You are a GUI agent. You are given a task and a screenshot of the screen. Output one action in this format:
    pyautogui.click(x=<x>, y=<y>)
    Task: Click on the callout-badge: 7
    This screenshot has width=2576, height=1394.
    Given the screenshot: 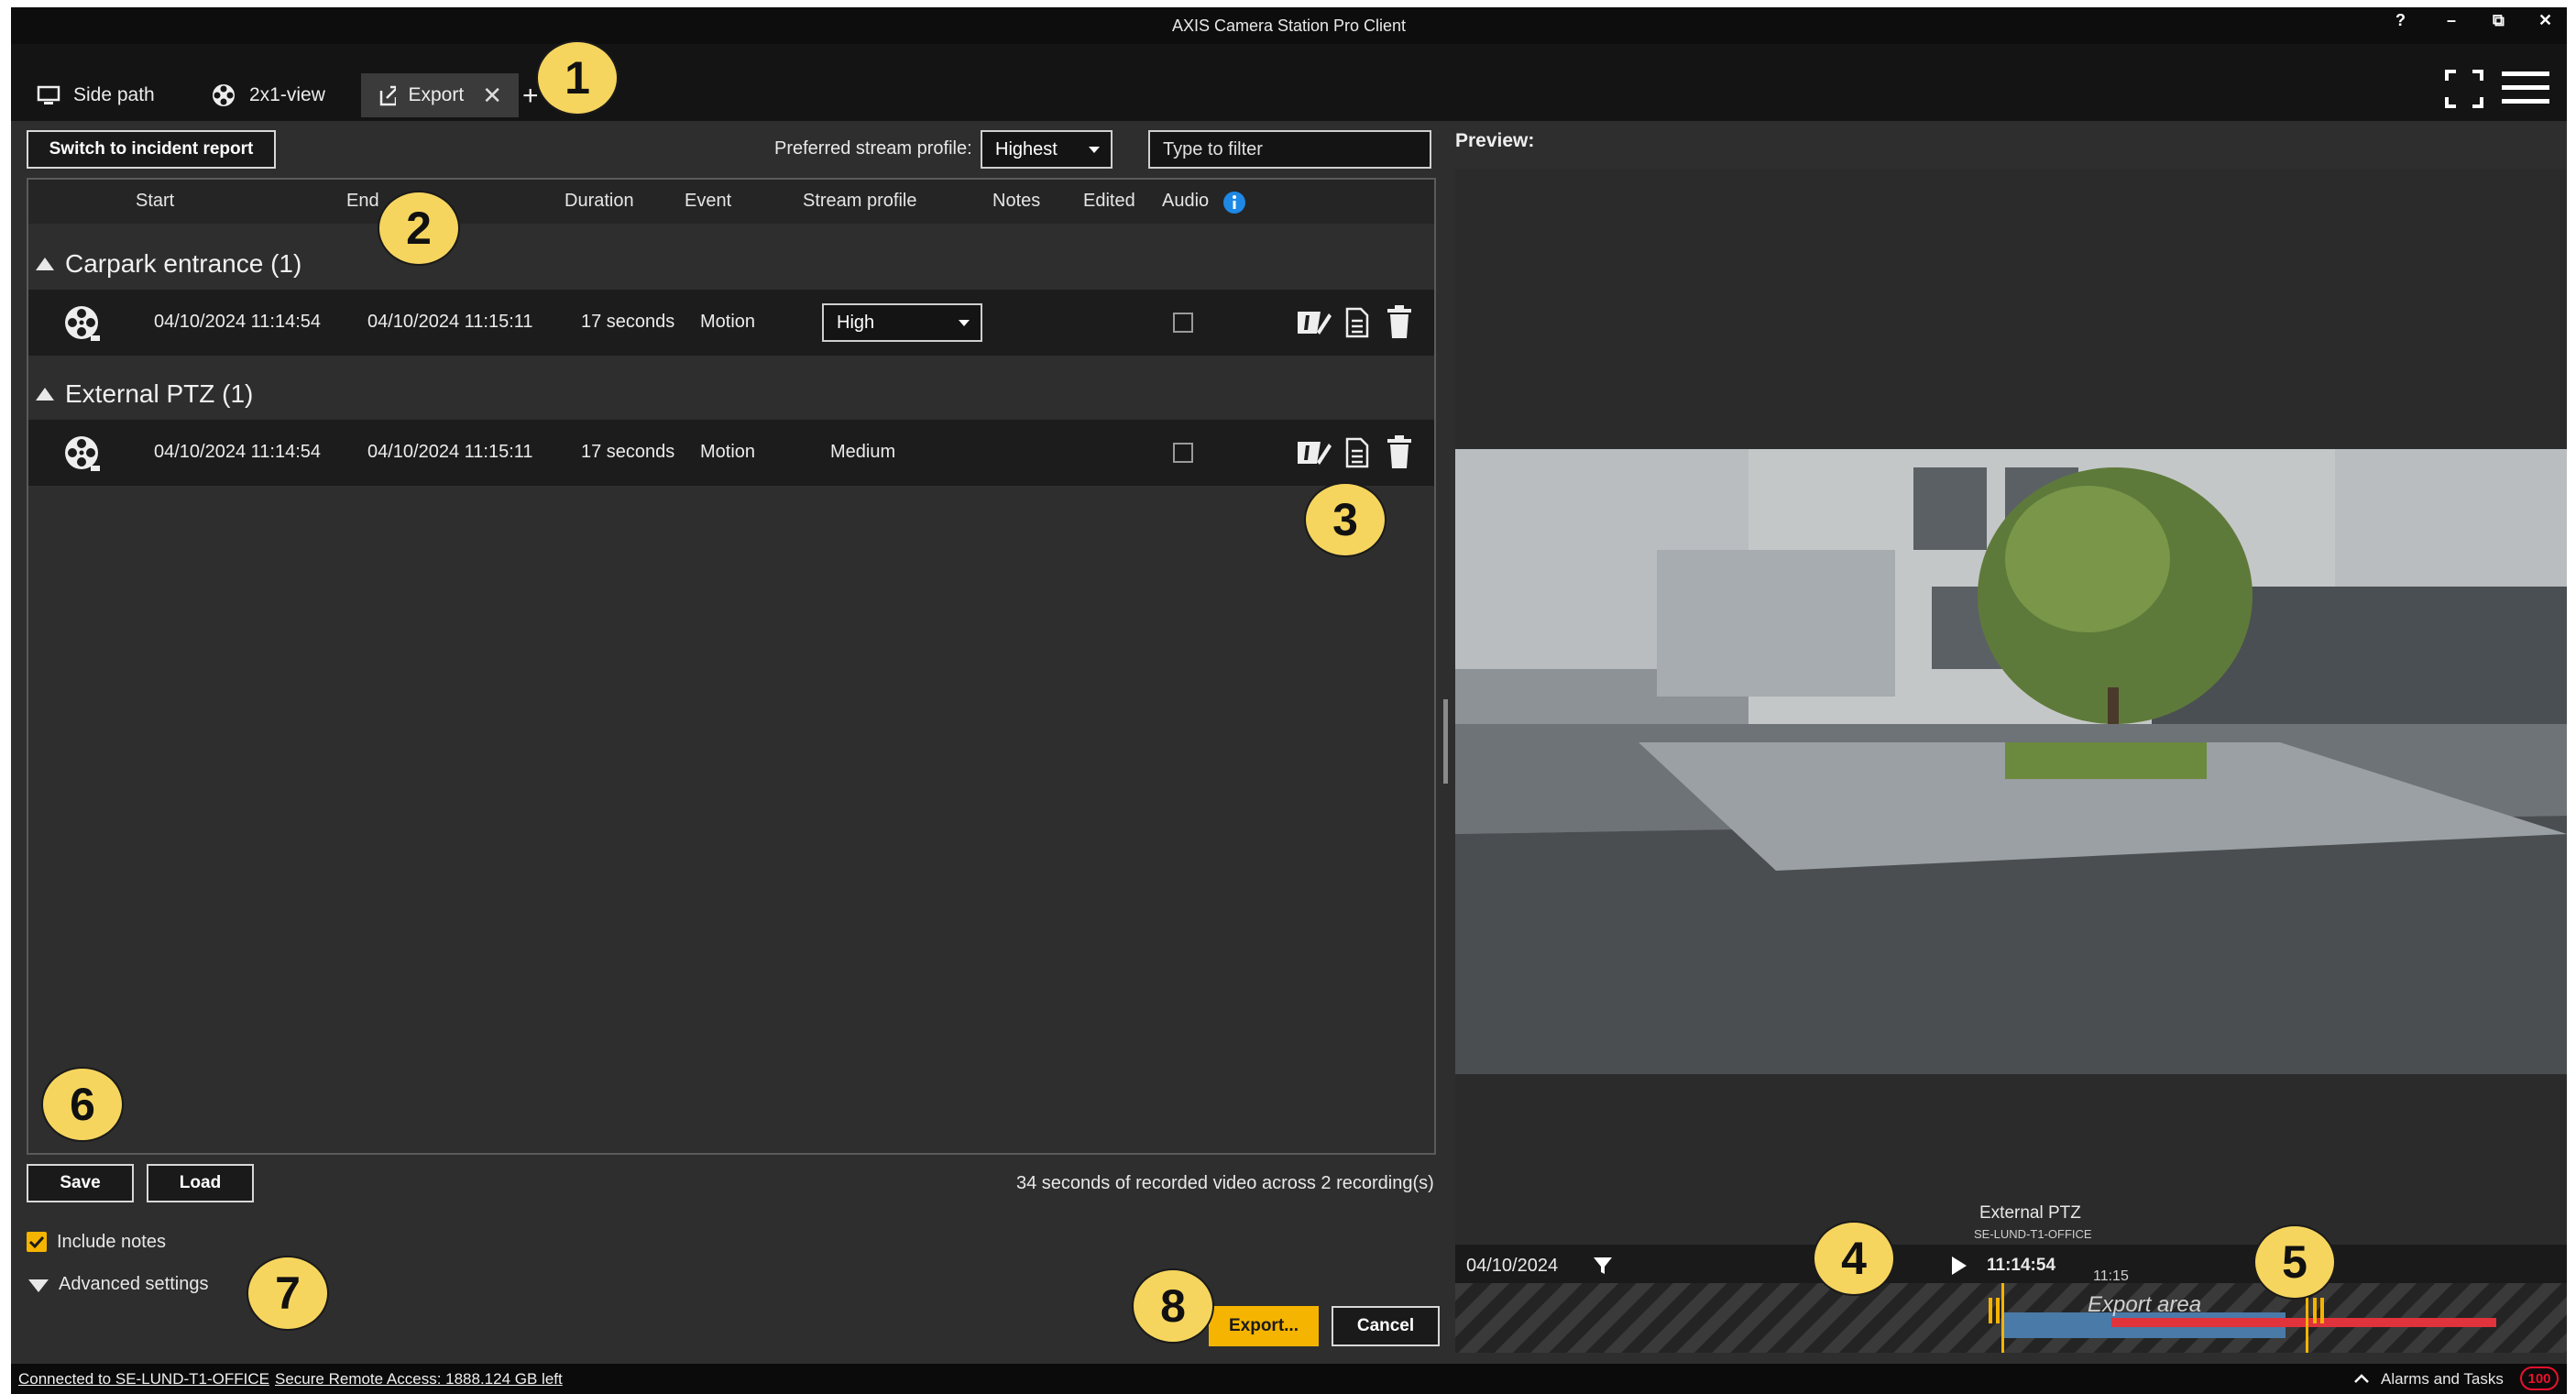 What is the action you would take?
    pyautogui.click(x=288, y=1293)
    